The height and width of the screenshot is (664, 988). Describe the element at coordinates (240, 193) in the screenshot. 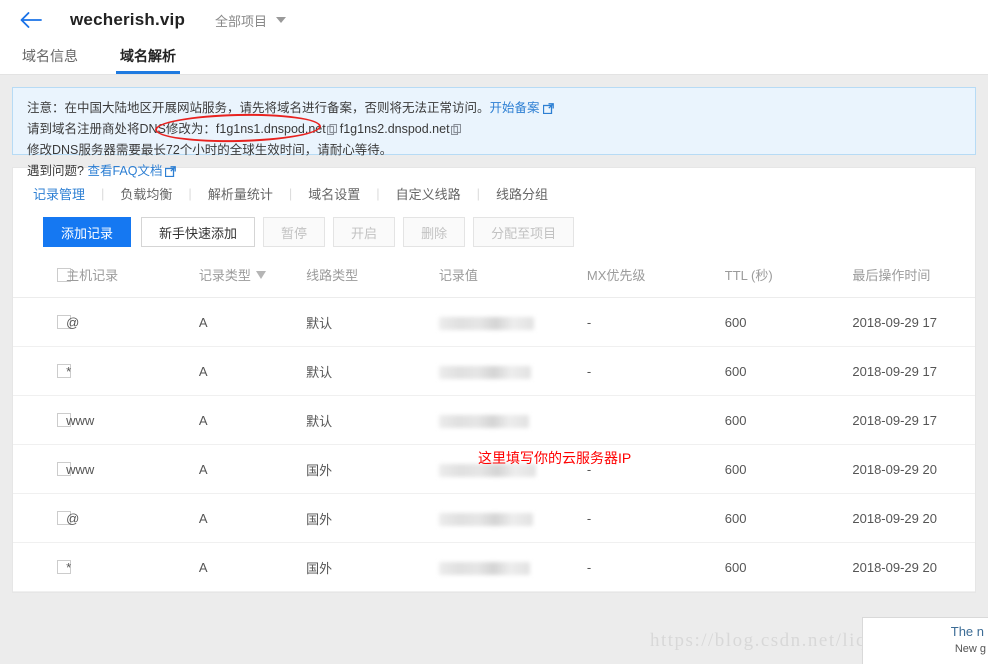

I see `subtab-resolution-stats: 解析量统计` at that location.